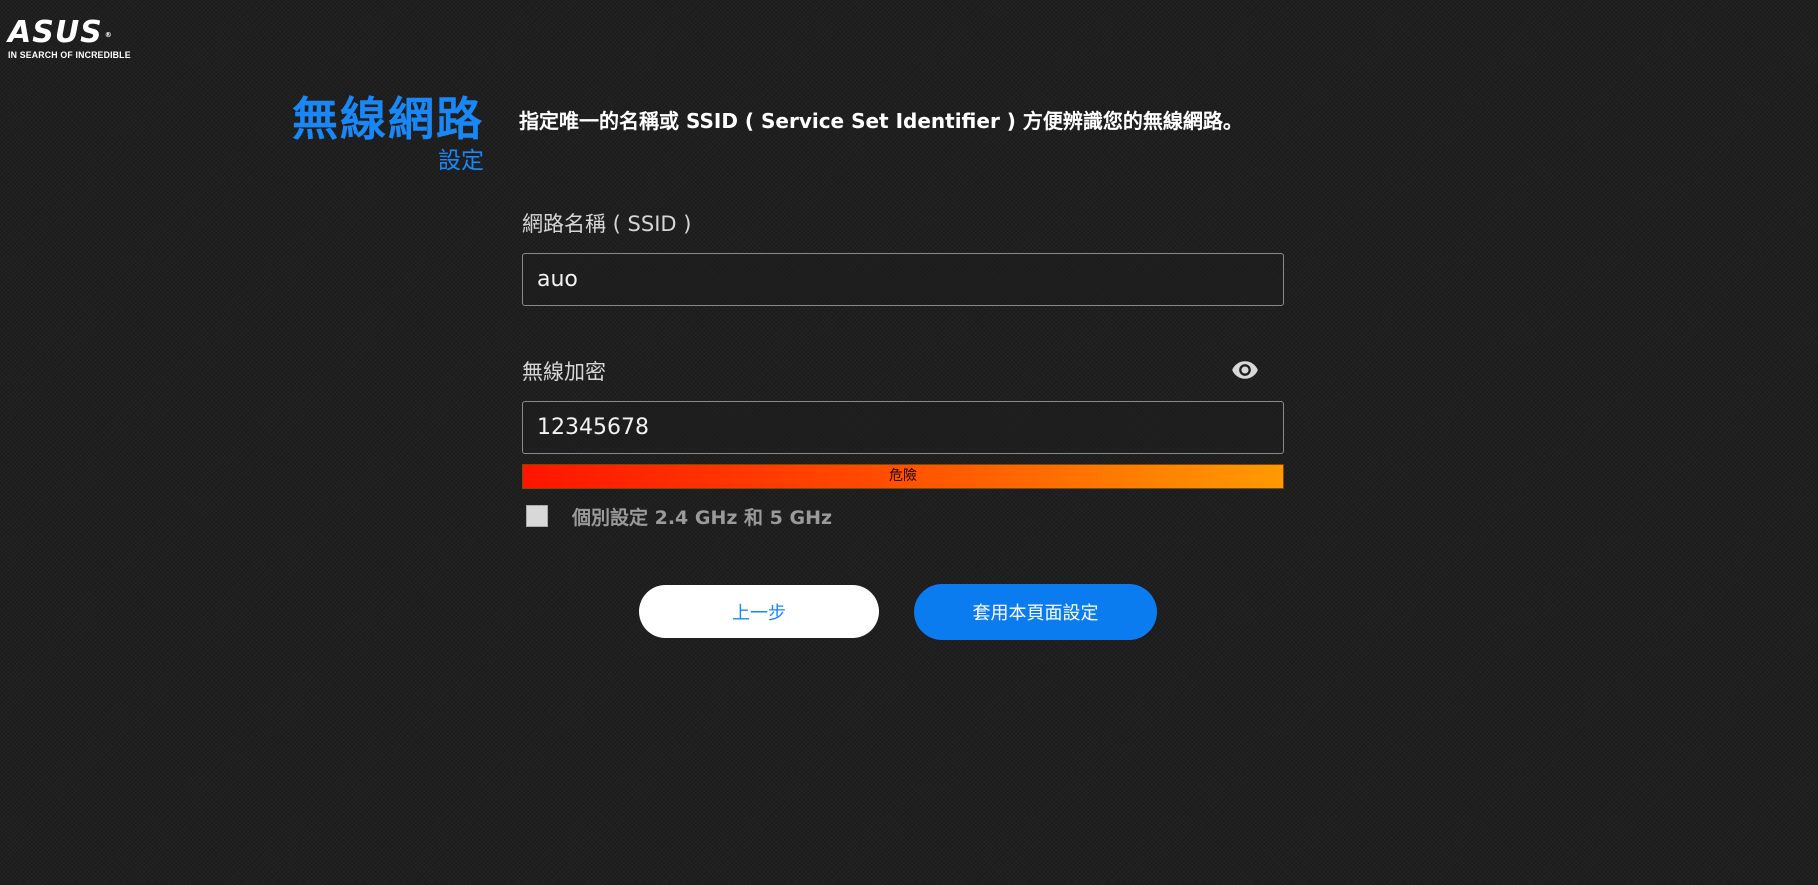 The width and height of the screenshot is (1818, 885). I want to click on separate-band-checkbox, so click(537, 516).